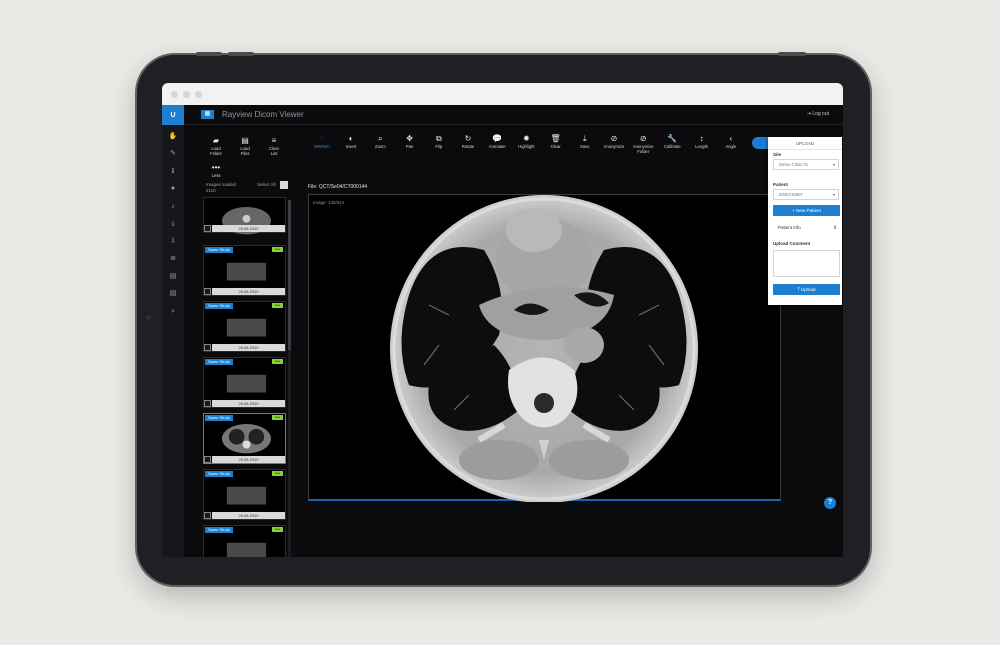 Image resolution: width=1000 pixels, height=645 pixels. What do you see at coordinates (274, 146) in the screenshot?
I see `clear-list-button: ≡ Clear List` at bounding box center [274, 146].